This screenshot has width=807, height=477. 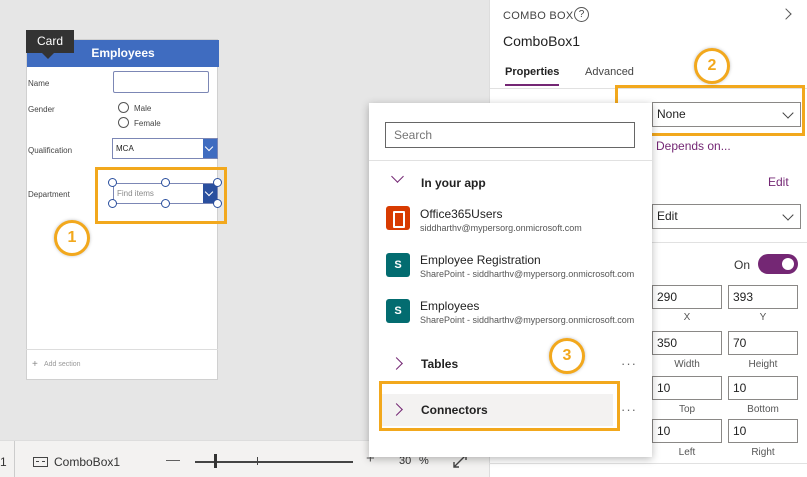 What do you see at coordinates (763, 317) in the screenshot?
I see `y-caption: Y` at bounding box center [763, 317].